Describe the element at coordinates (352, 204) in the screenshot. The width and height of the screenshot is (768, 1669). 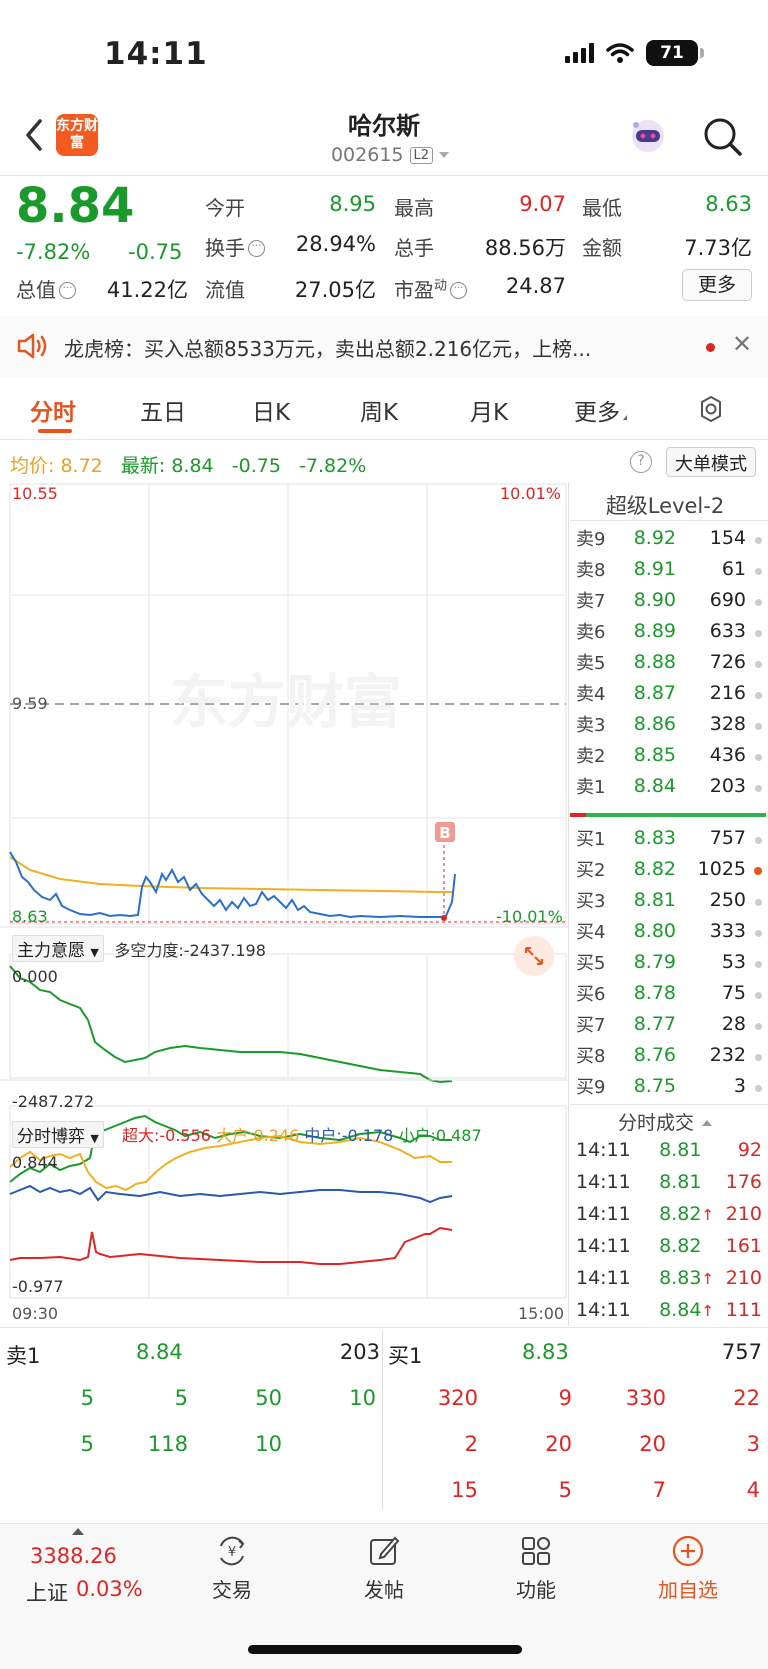
I see `open-value: 8.95` at that location.